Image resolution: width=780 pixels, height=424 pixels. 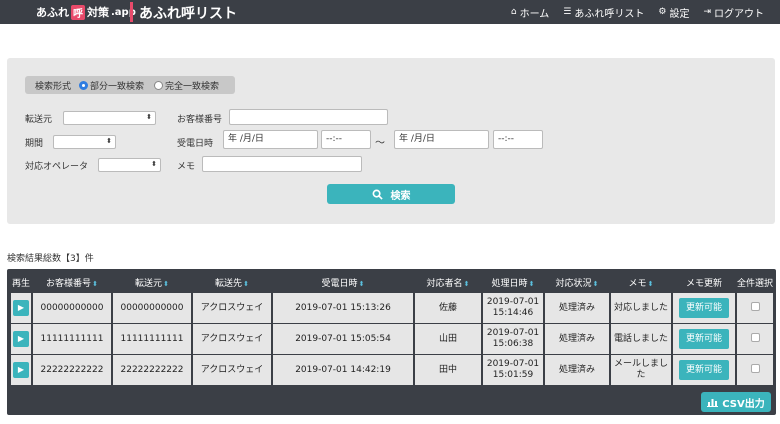 I want to click on col-handler: 対応者名⬍, so click(x=448, y=282).